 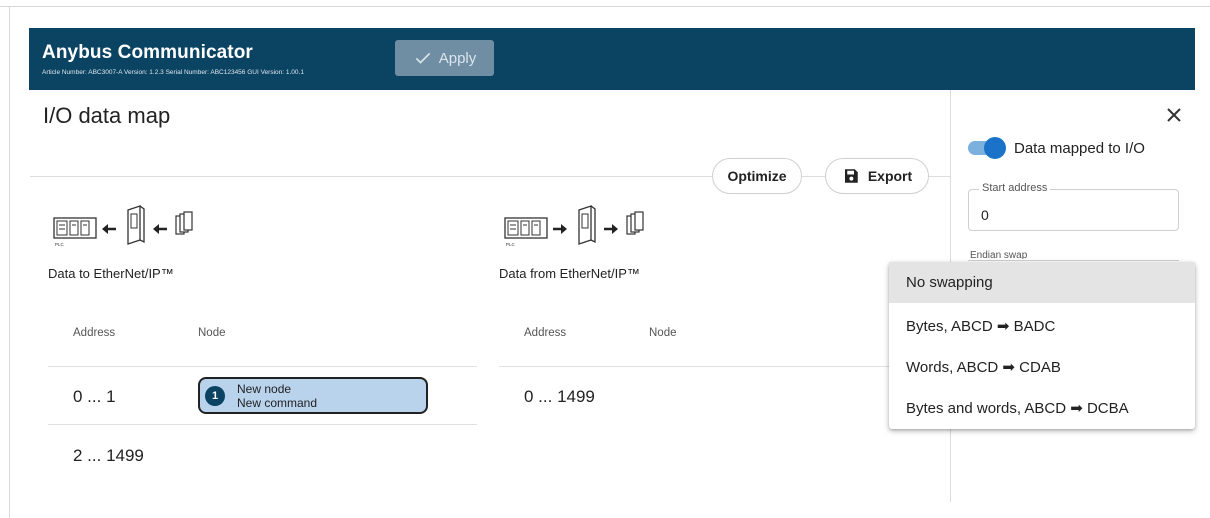 What do you see at coordinates (147, 52) in the screenshot?
I see `app-title: Anybus Communicator` at bounding box center [147, 52].